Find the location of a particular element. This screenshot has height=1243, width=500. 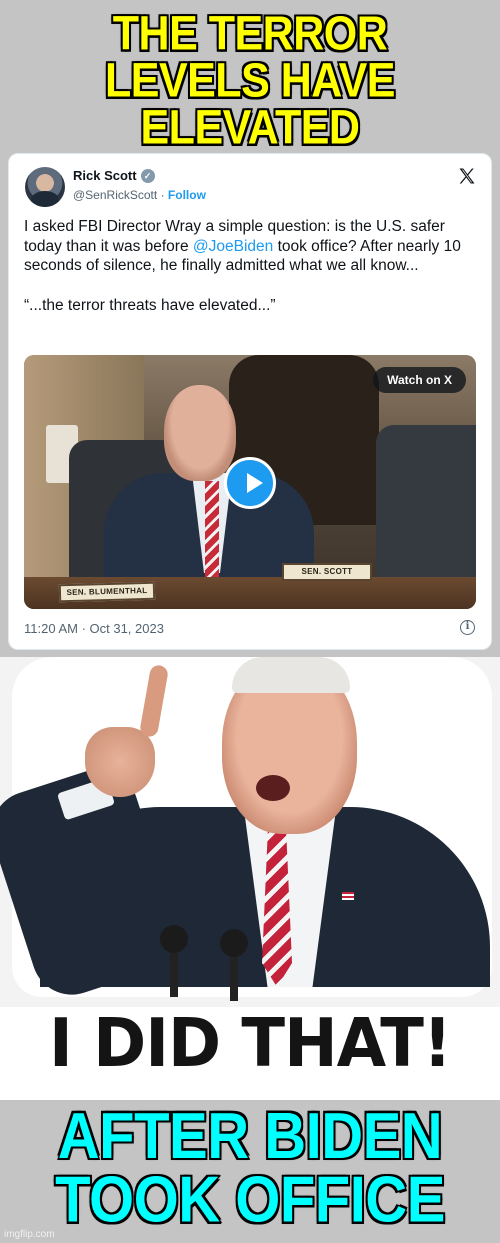

play-icon is located at coordinates (250, 483).